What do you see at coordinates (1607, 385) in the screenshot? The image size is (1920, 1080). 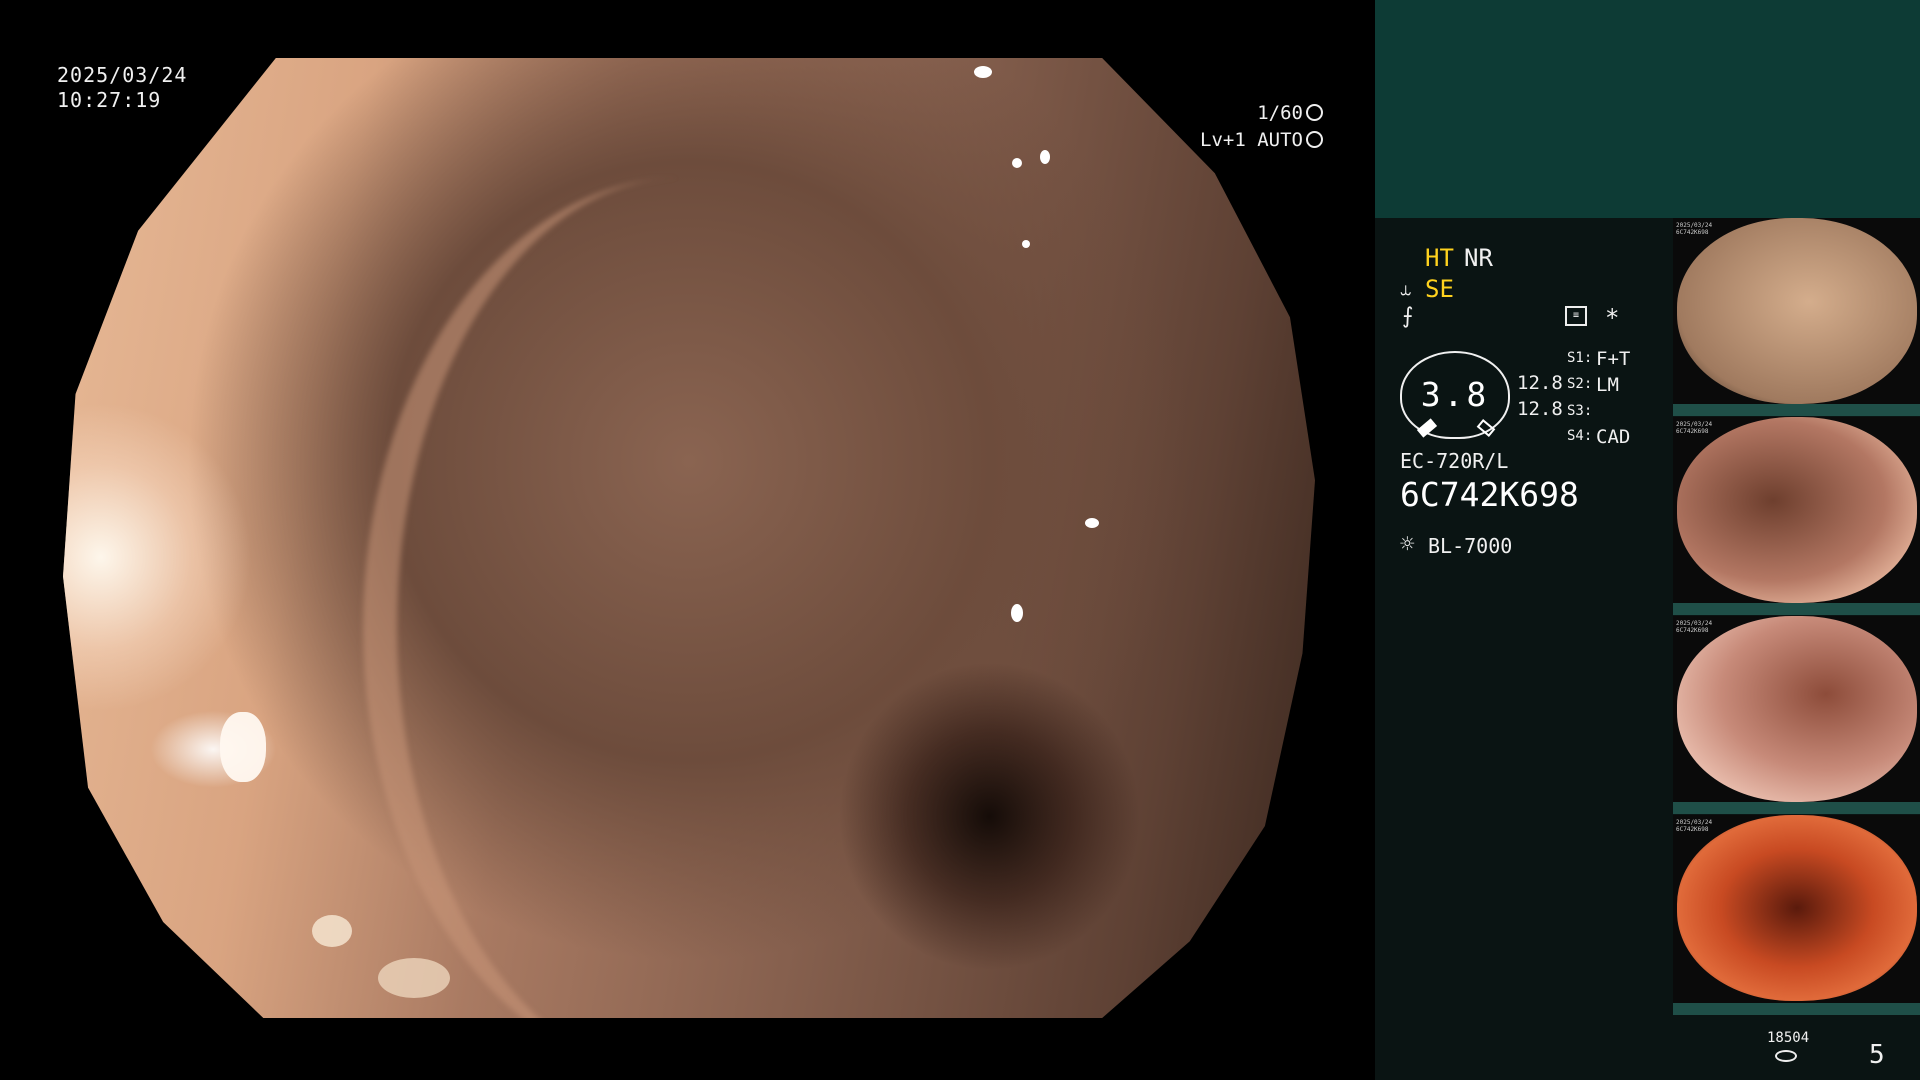 I see `s2-value: LM` at bounding box center [1607, 385].